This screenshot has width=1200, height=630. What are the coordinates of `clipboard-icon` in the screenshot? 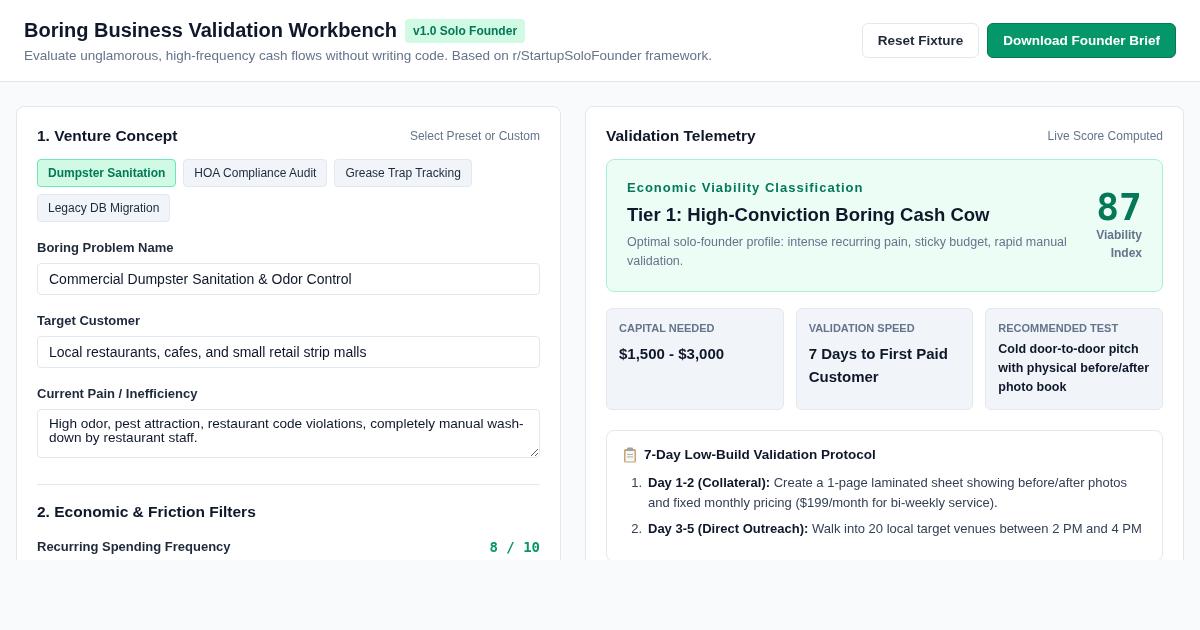 It's located at (630, 454).